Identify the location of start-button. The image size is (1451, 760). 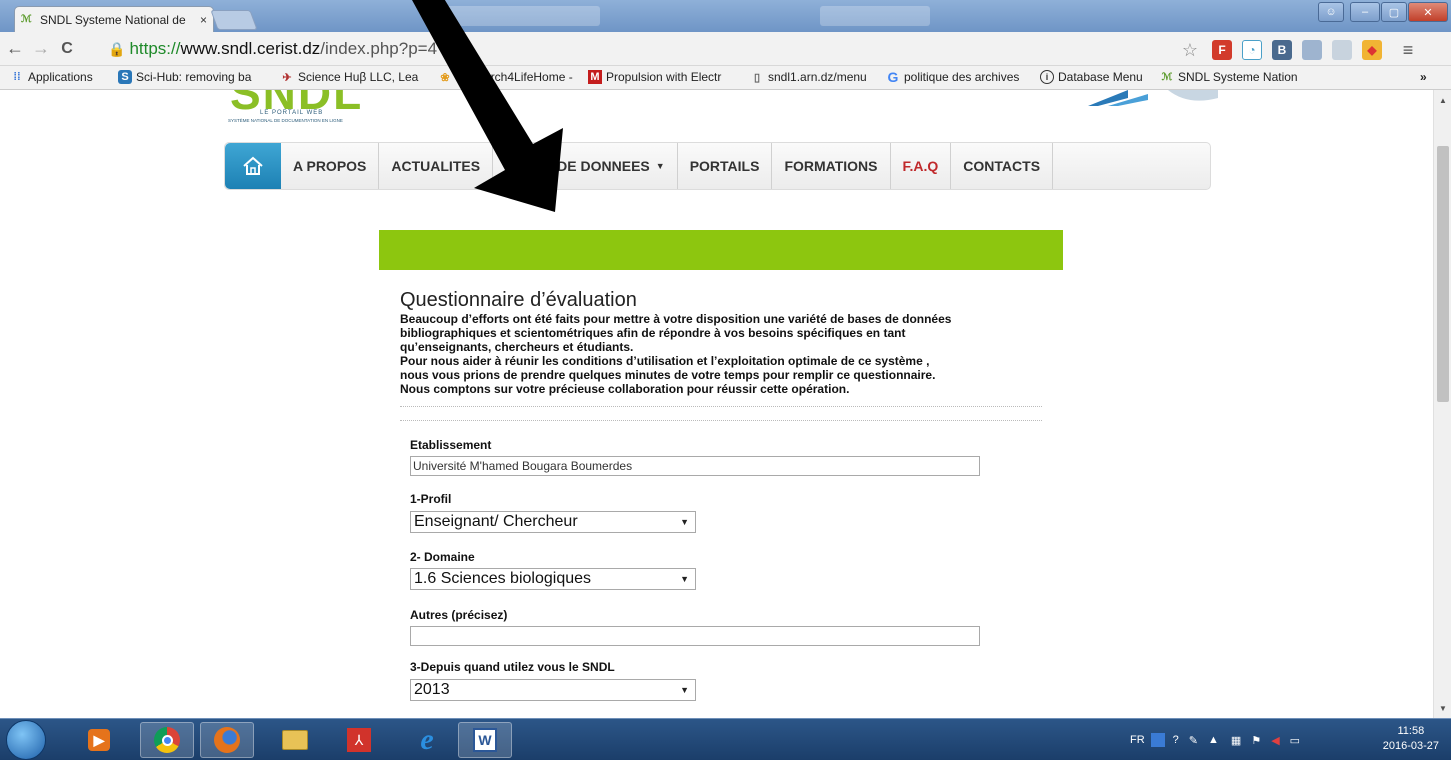
(26, 740).